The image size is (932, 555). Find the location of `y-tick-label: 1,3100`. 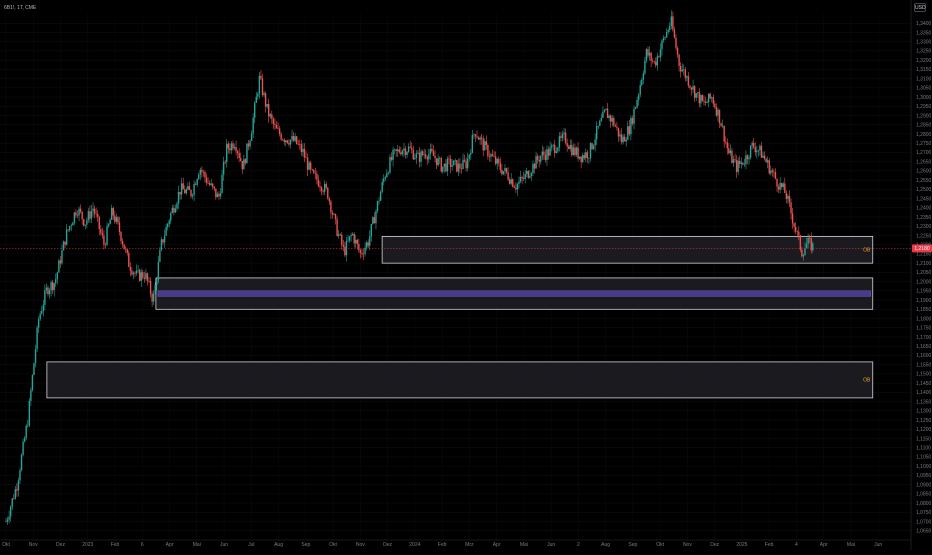

y-tick-label: 1,3100 is located at coordinates (924, 79).